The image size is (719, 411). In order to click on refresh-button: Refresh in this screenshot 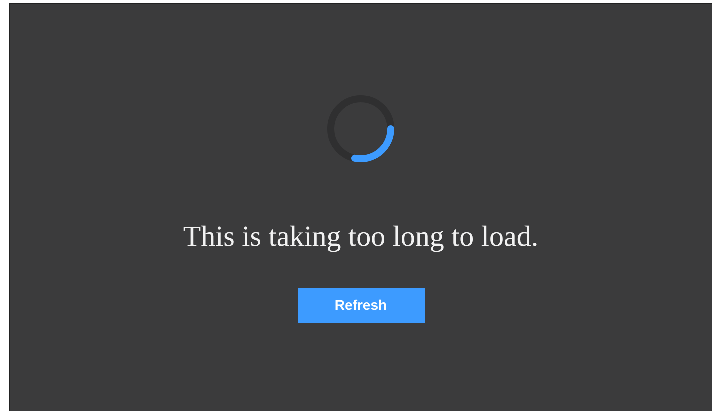, I will do `click(361, 306)`.